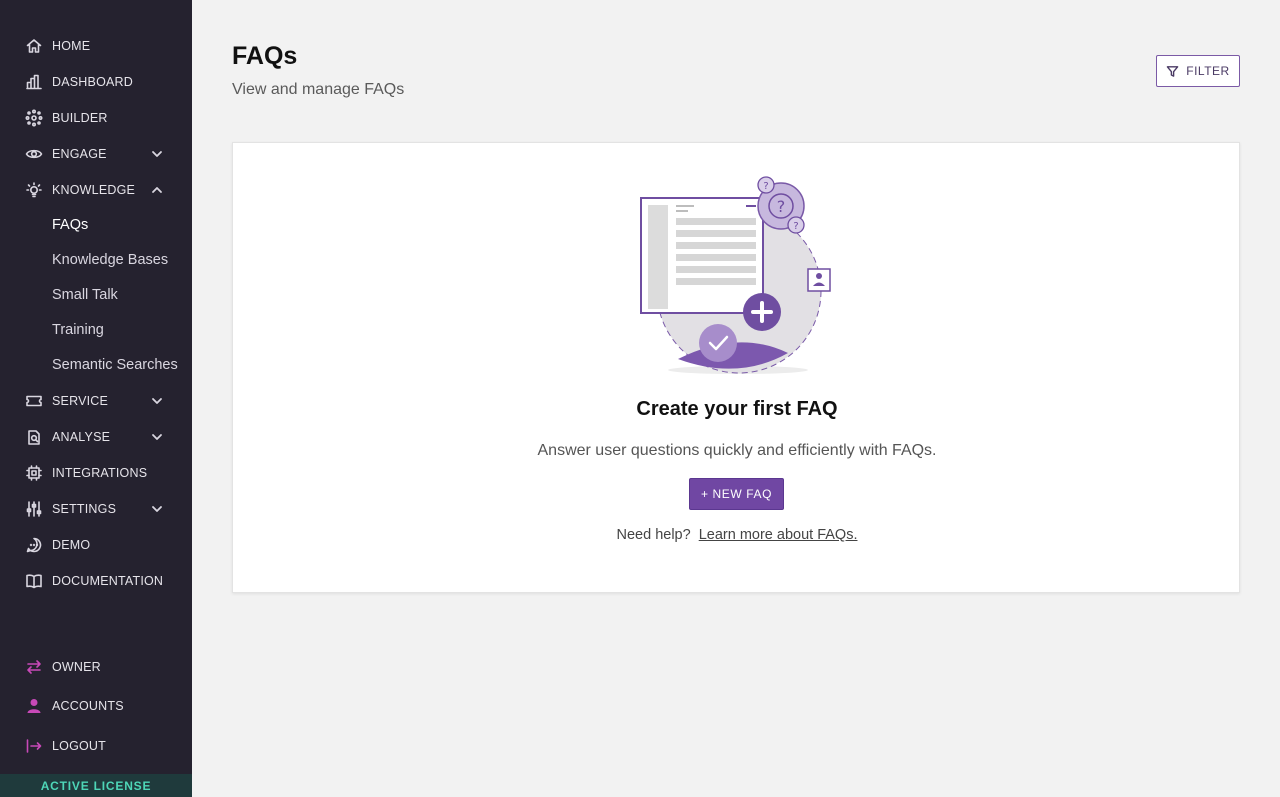 The image size is (1280, 797). What do you see at coordinates (79, 154) in the screenshot?
I see `sidebar-item-label: ENGAGE` at bounding box center [79, 154].